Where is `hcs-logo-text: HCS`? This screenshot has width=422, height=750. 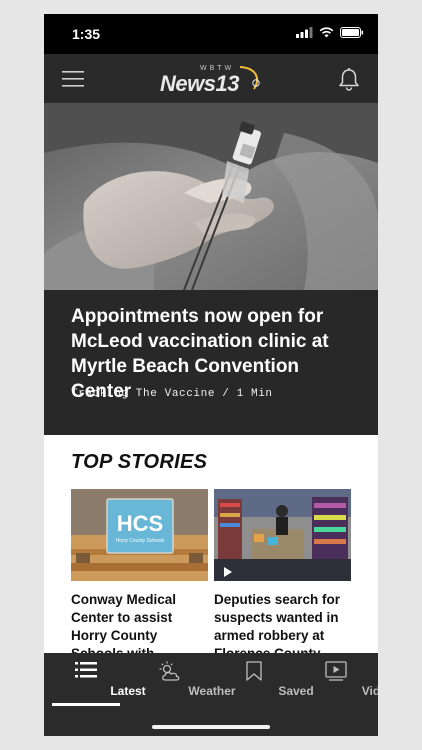 hcs-logo-text: HCS is located at coordinates (140, 523).